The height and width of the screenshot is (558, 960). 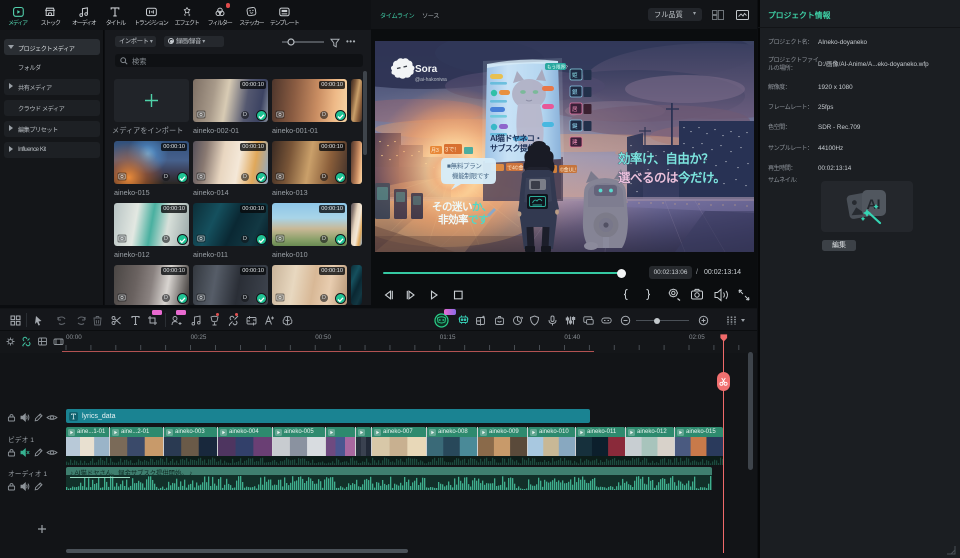 I want to click on svg-text: 建, so click(x=575, y=142).